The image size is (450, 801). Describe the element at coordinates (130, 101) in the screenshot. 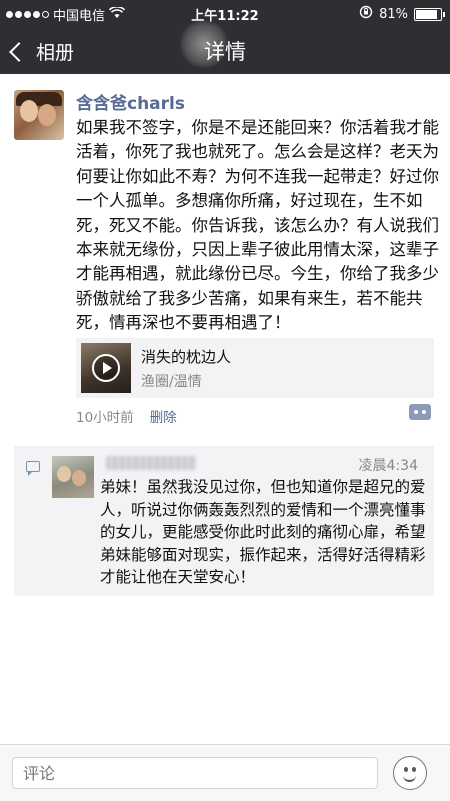

I see `post-username: 含含爸charls` at that location.